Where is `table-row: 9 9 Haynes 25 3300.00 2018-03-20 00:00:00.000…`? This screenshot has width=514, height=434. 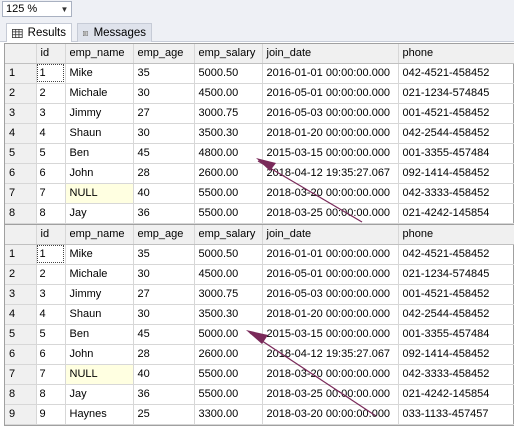
table-row: 9 9 Haynes 25 3300.00 2018-03-20 00:00:00.000… is located at coordinates (259, 414).